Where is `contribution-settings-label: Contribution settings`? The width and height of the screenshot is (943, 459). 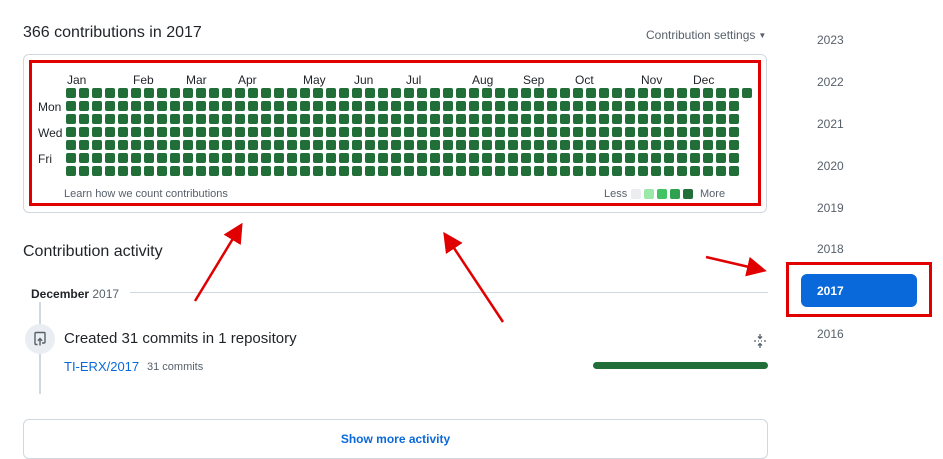 contribution-settings-label: Contribution settings is located at coordinates (701, 35).